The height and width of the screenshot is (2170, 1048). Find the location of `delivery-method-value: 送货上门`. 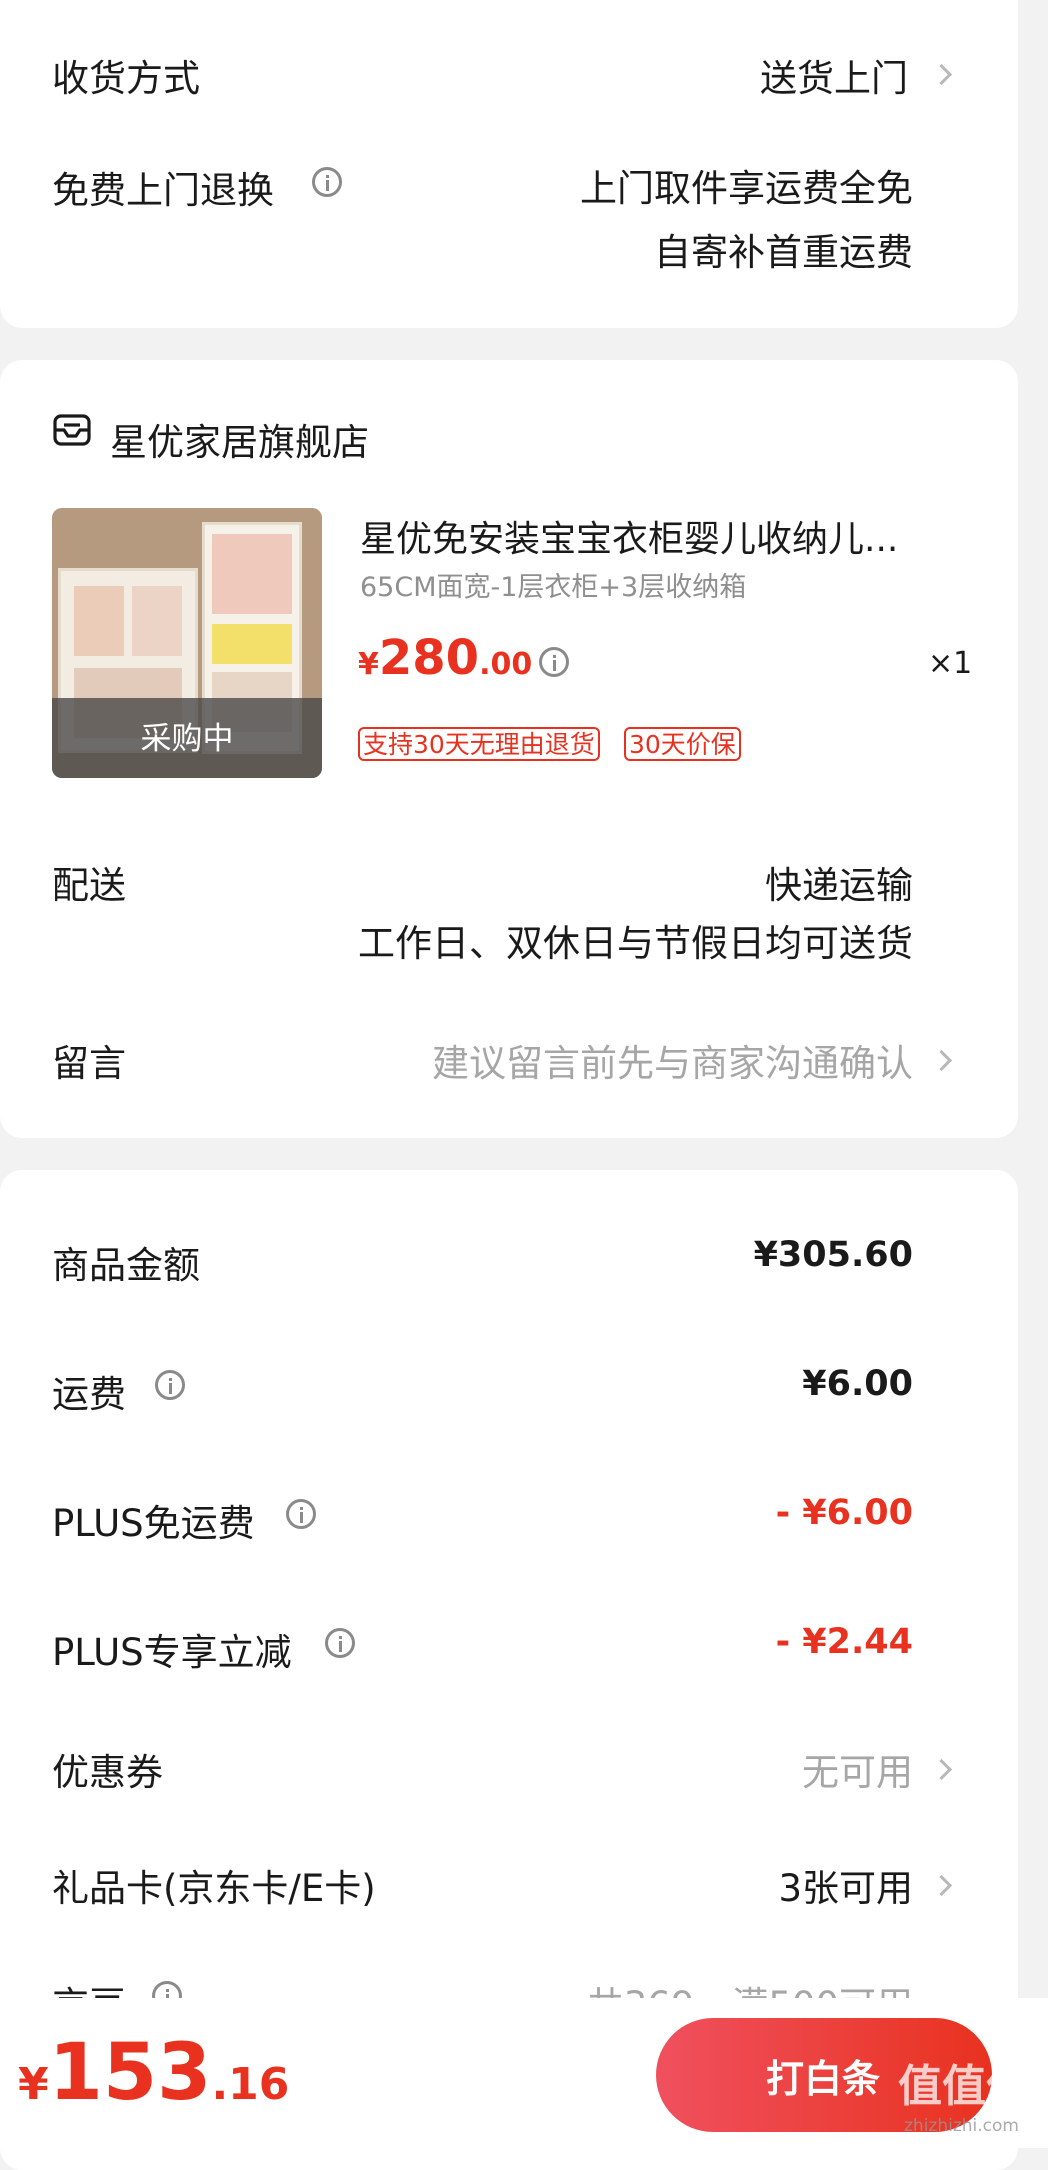

delivery-method-value: 送货上门 is located at coordinates (834, 75).